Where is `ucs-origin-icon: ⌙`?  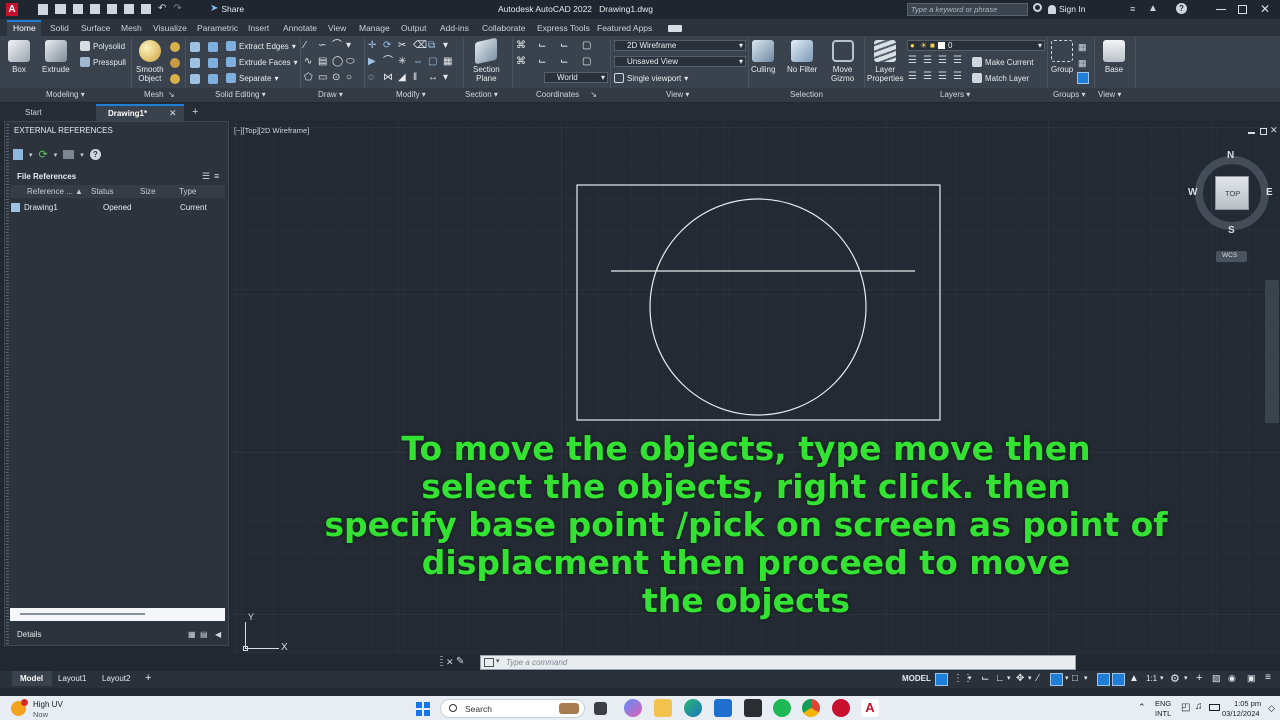
ucs-origin-icon: ⌙ is located at coordinates (549, 46).